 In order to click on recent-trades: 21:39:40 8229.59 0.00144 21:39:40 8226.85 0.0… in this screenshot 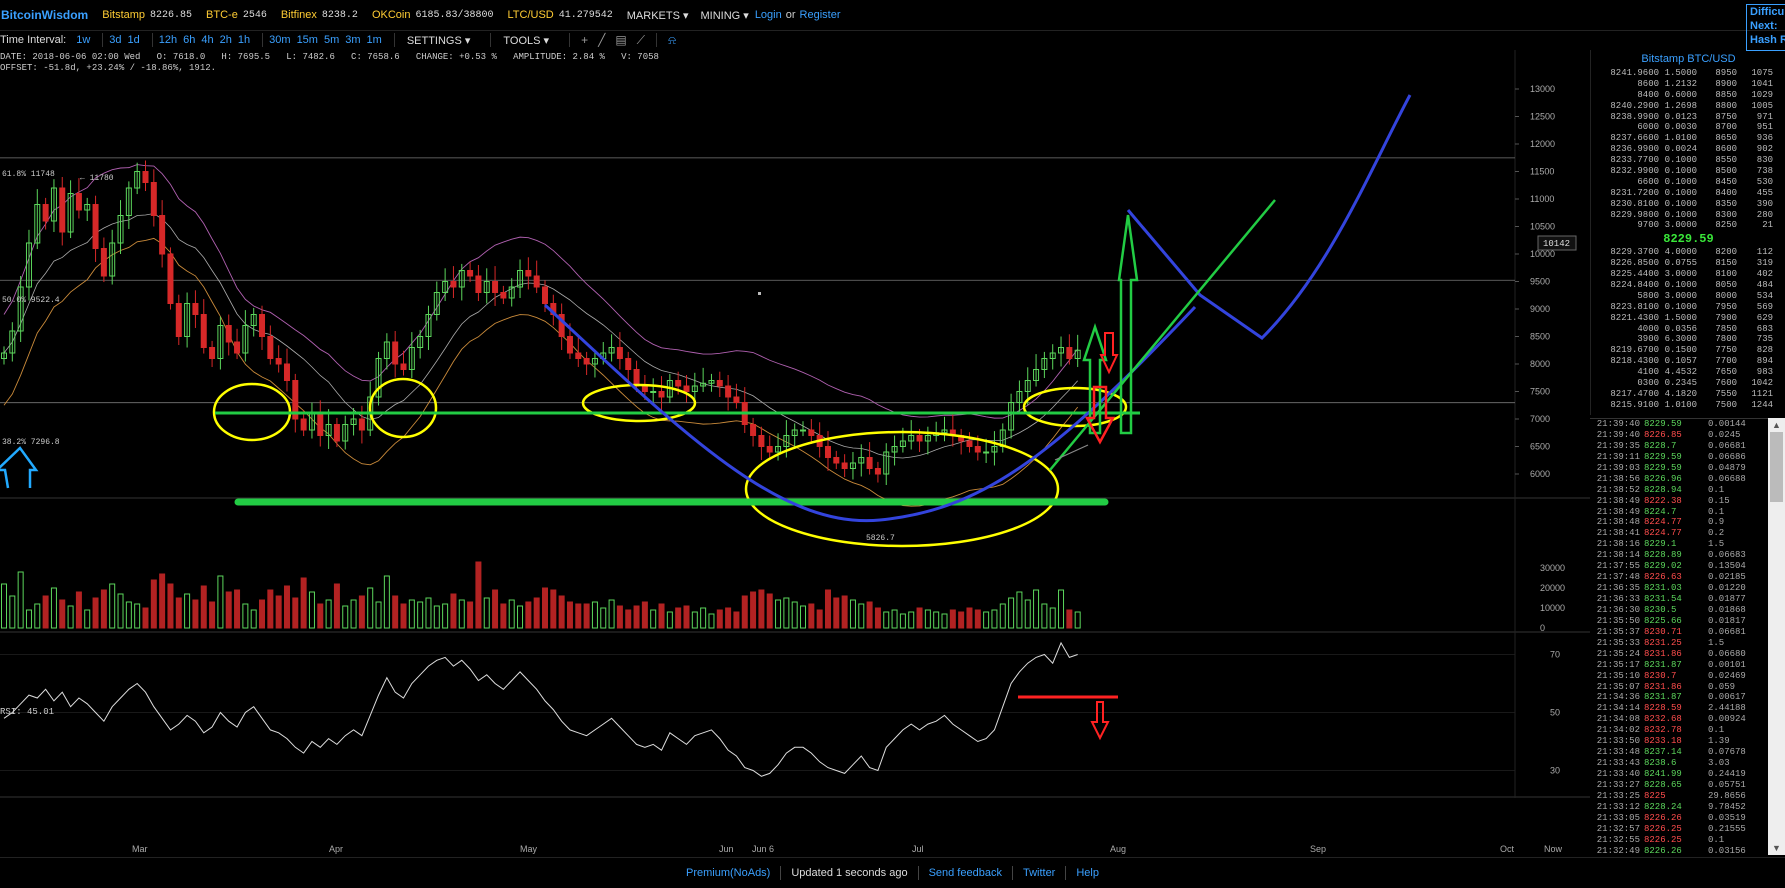, I will do `click(1679, 637)`.